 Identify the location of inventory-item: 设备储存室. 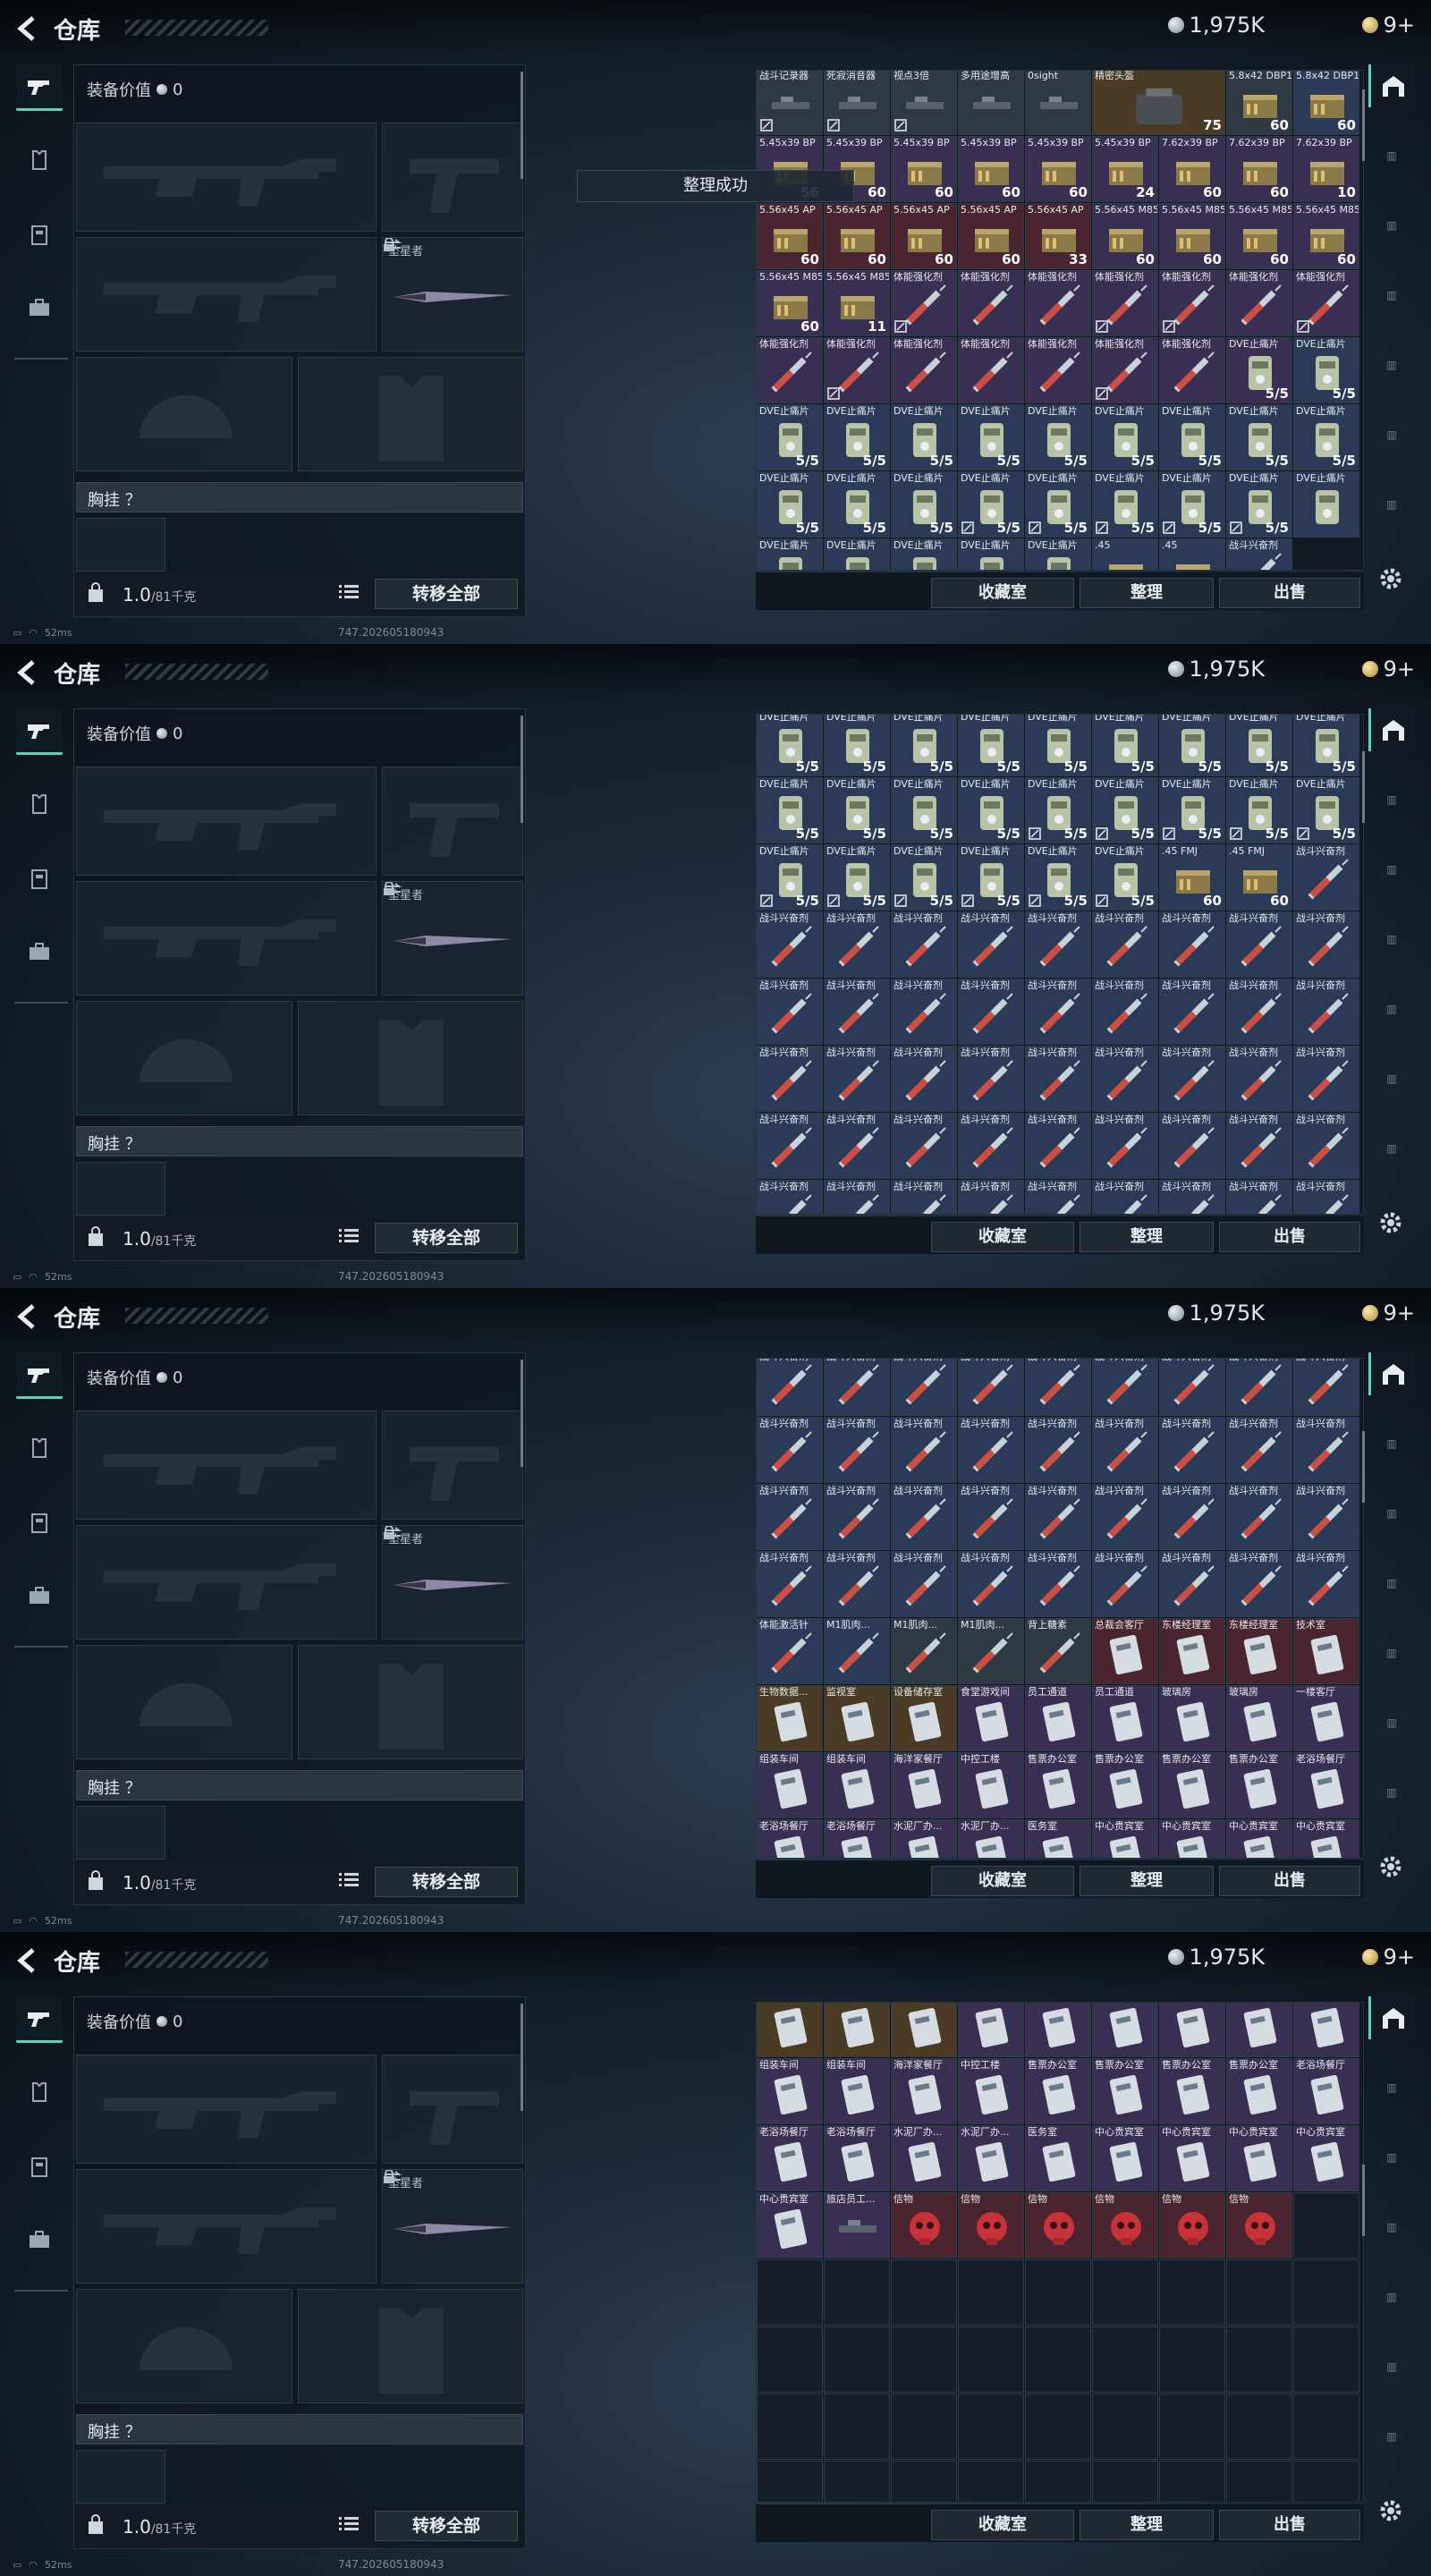
(924, 1718).